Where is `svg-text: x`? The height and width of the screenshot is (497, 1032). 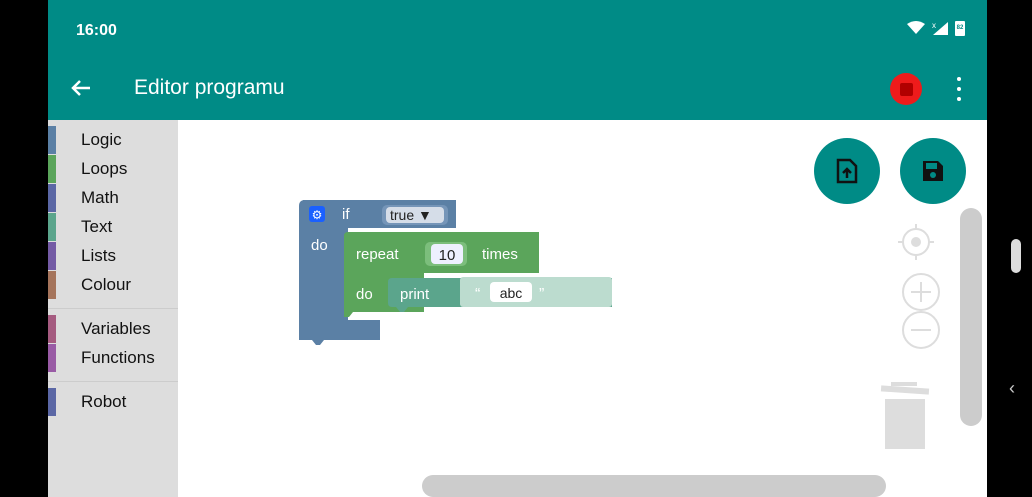
svg-text: x is located at coordinates (934, 25).